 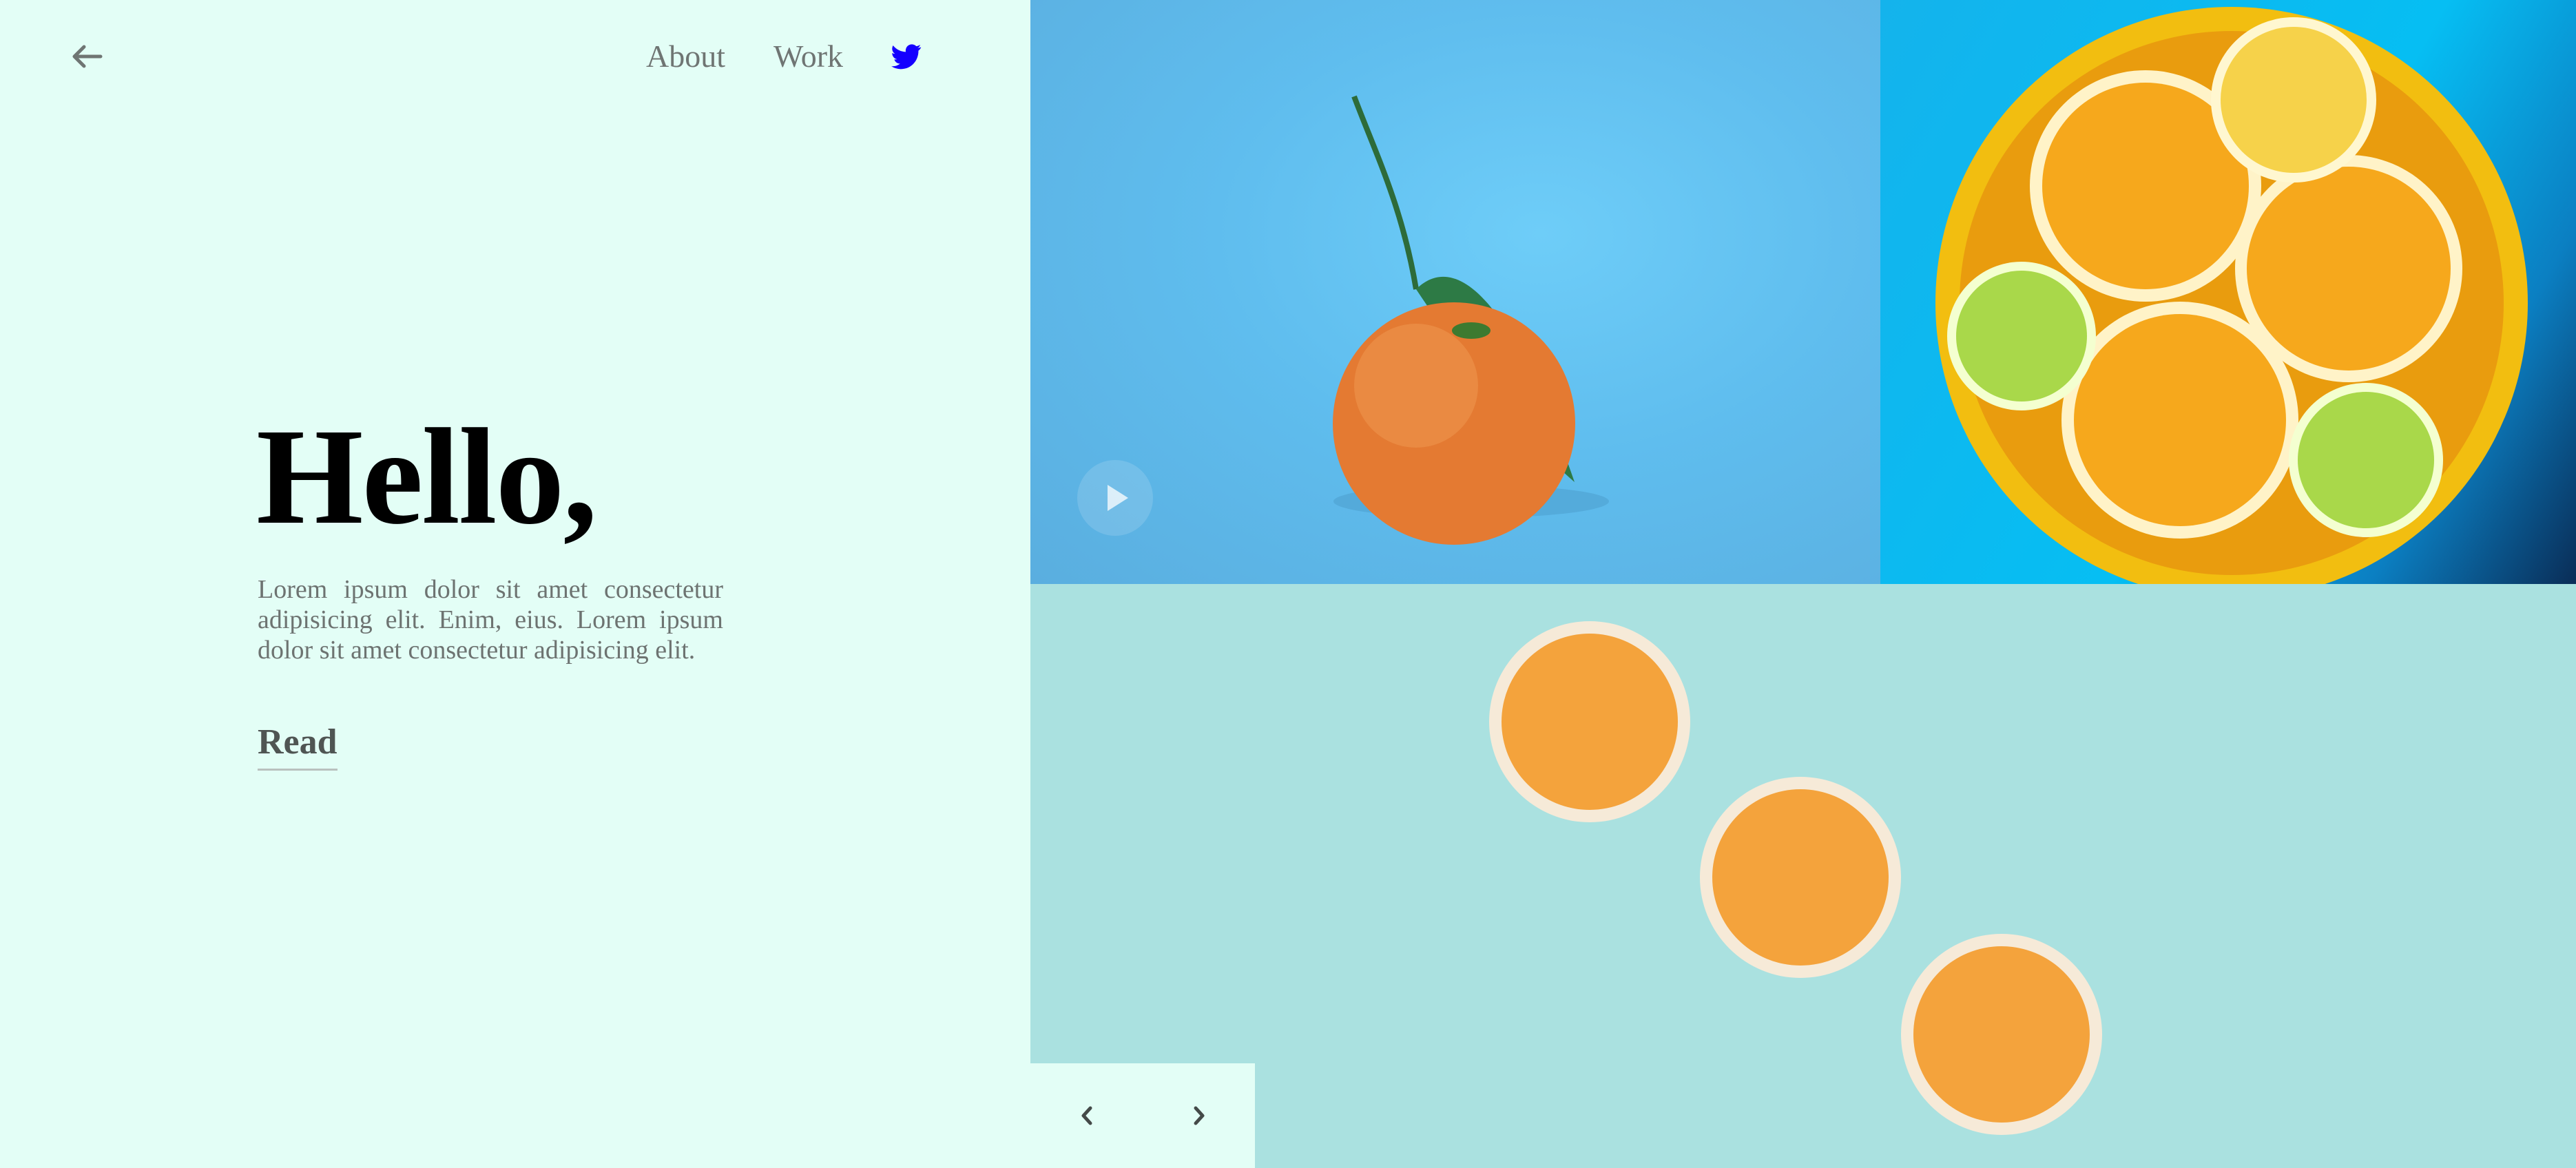 What do you see at coordinates (906, 56) in the screenshot?
I see `twitter-icon` at bounding box center [906, 56].